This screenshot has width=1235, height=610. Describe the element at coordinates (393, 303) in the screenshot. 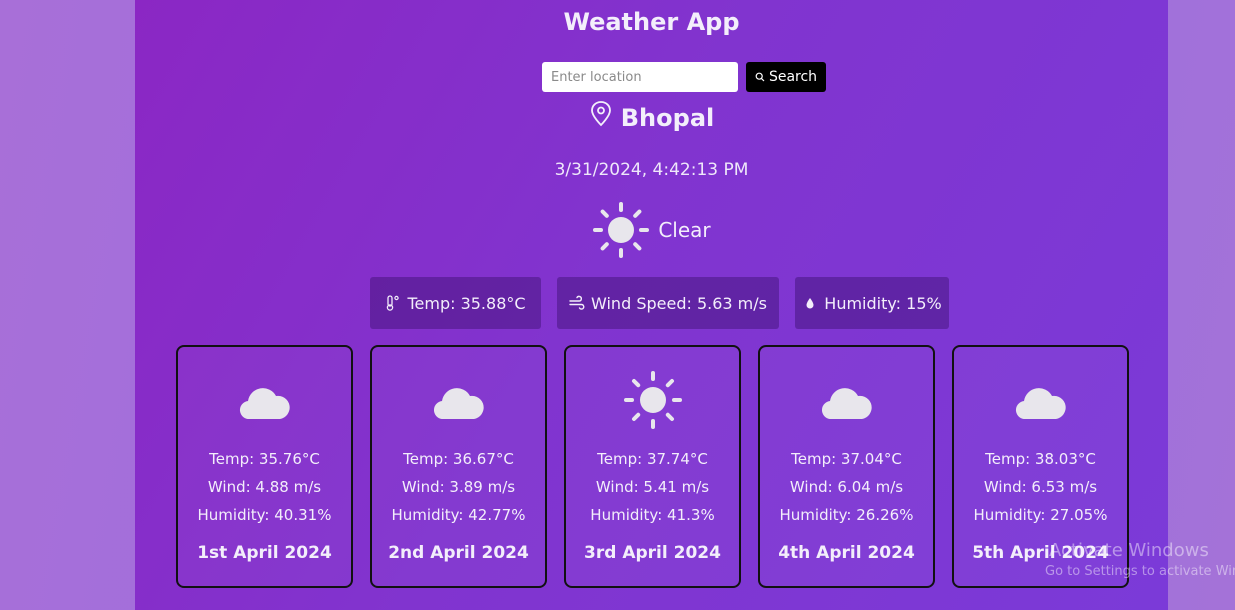

I see `thermometer-icon` at that location.